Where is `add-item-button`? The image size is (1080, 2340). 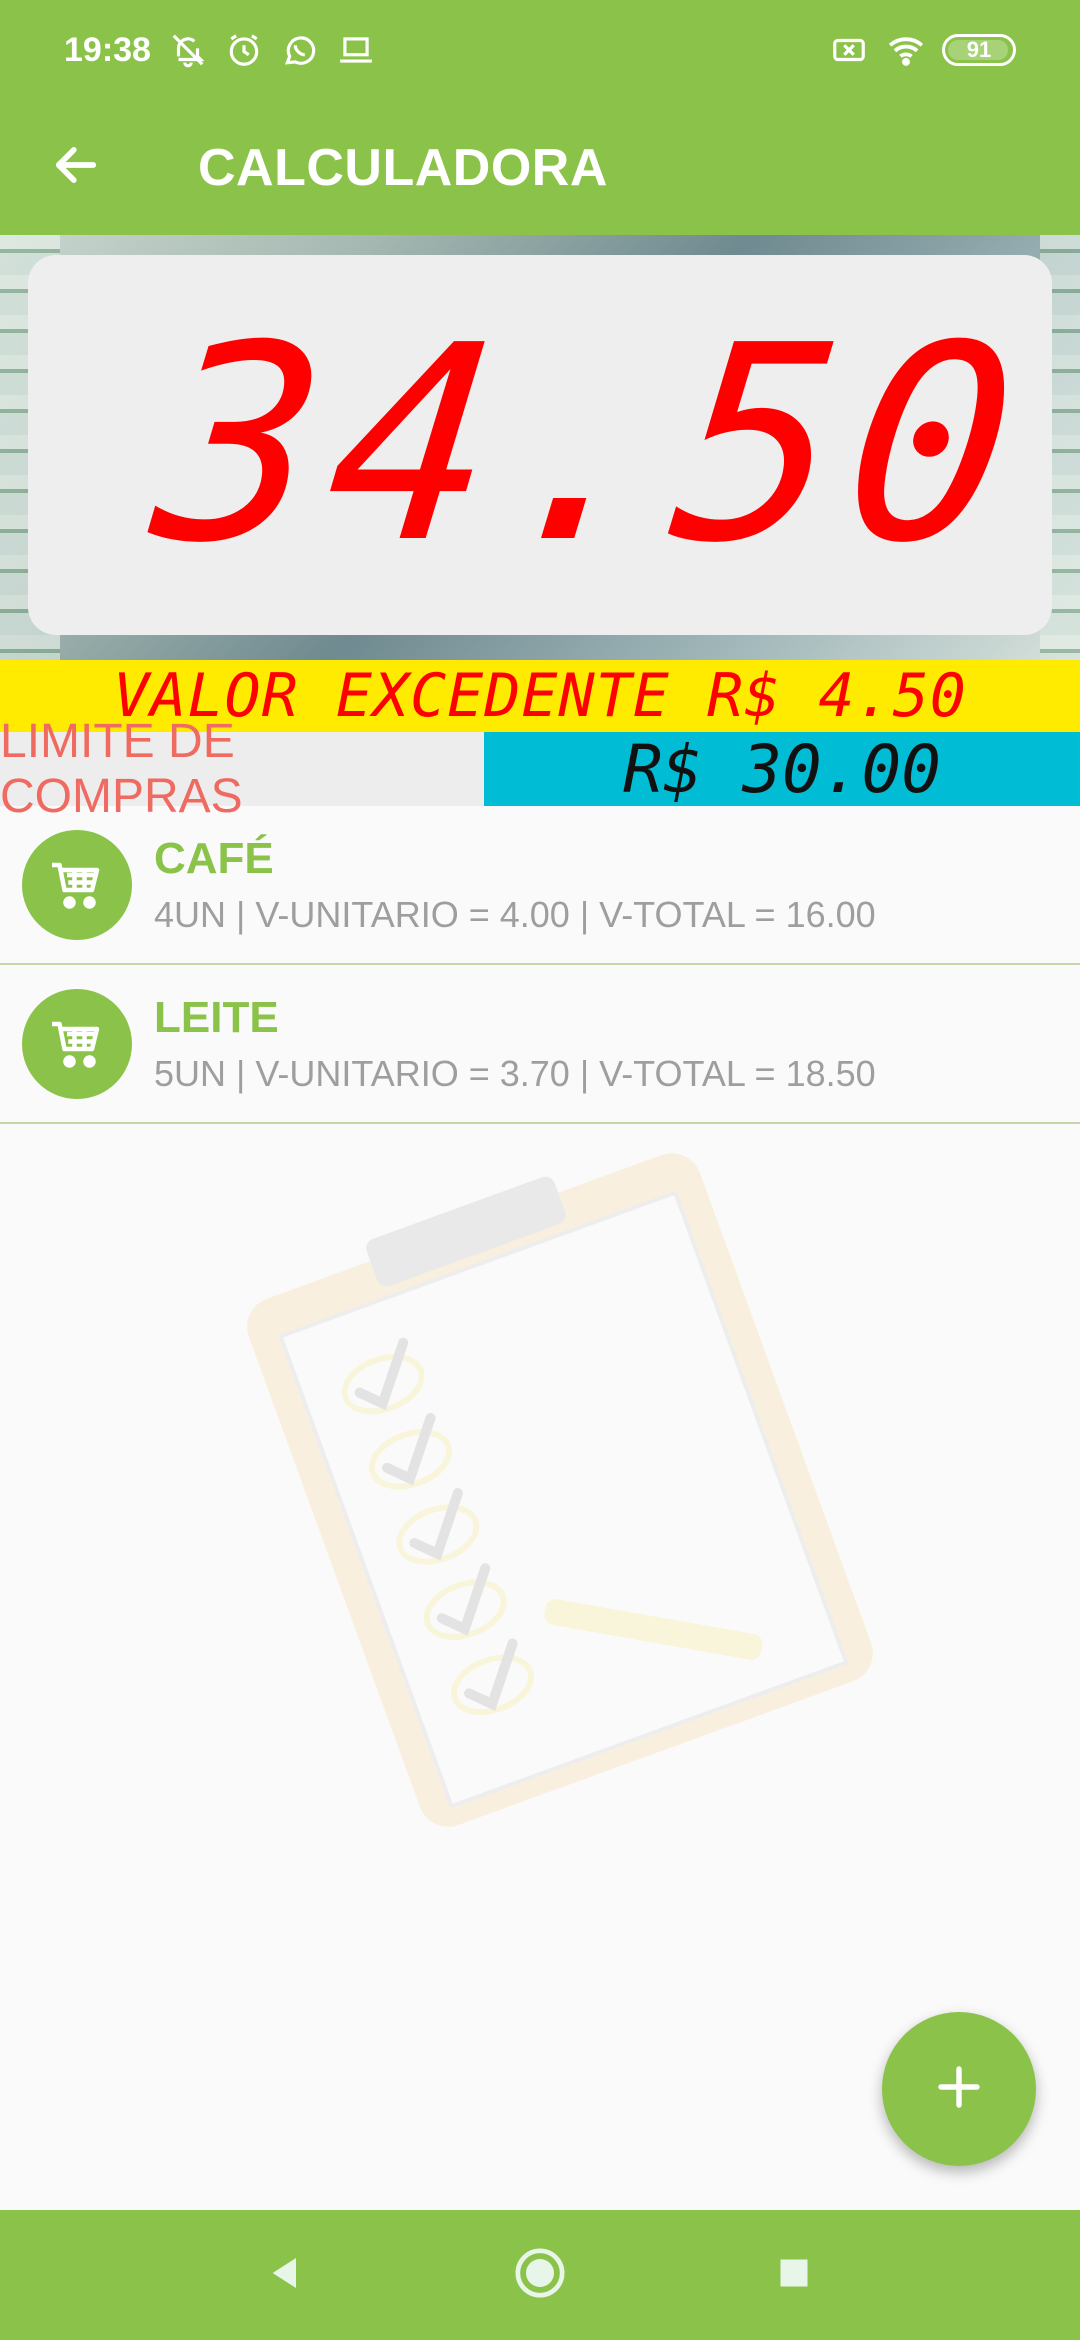
add-item-button is located at coordinates (959, 2089).